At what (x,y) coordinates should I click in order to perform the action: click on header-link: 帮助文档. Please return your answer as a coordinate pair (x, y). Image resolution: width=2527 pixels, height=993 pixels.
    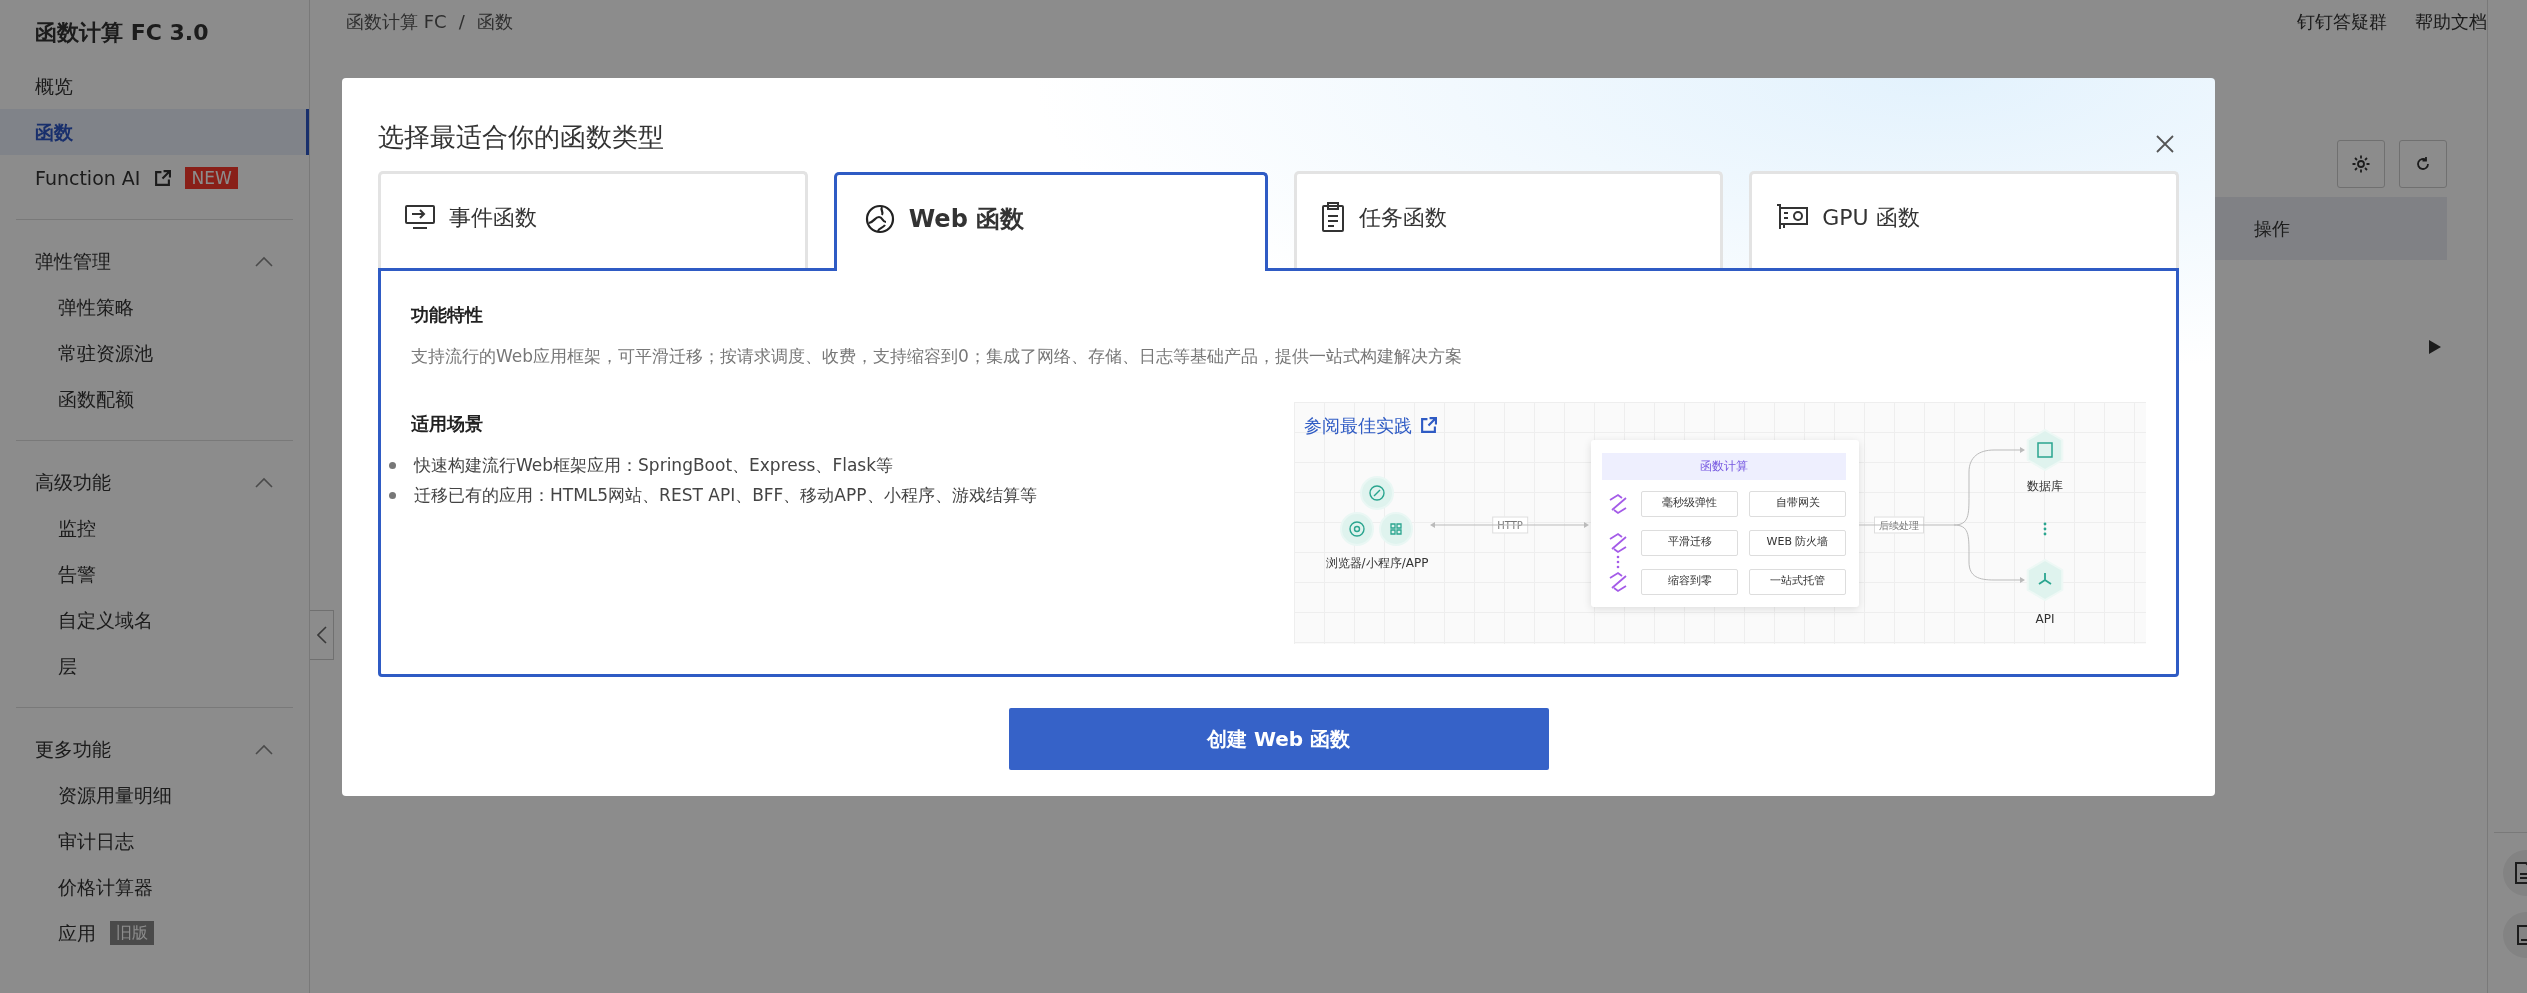
    Looking at the image, I should click on (2451, 21).